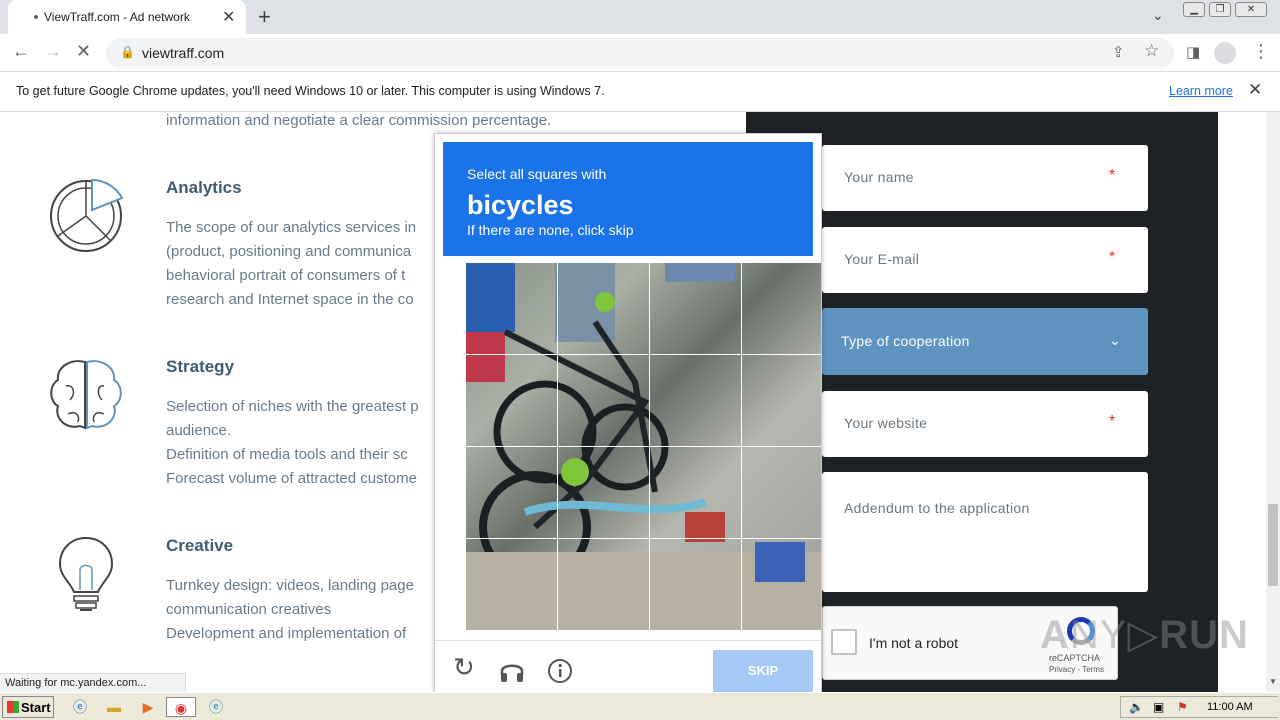 This screenshot has width=1280, height=720. I want to click on strategy-line: Selection of niches with the greatest p, so click(292, 406).